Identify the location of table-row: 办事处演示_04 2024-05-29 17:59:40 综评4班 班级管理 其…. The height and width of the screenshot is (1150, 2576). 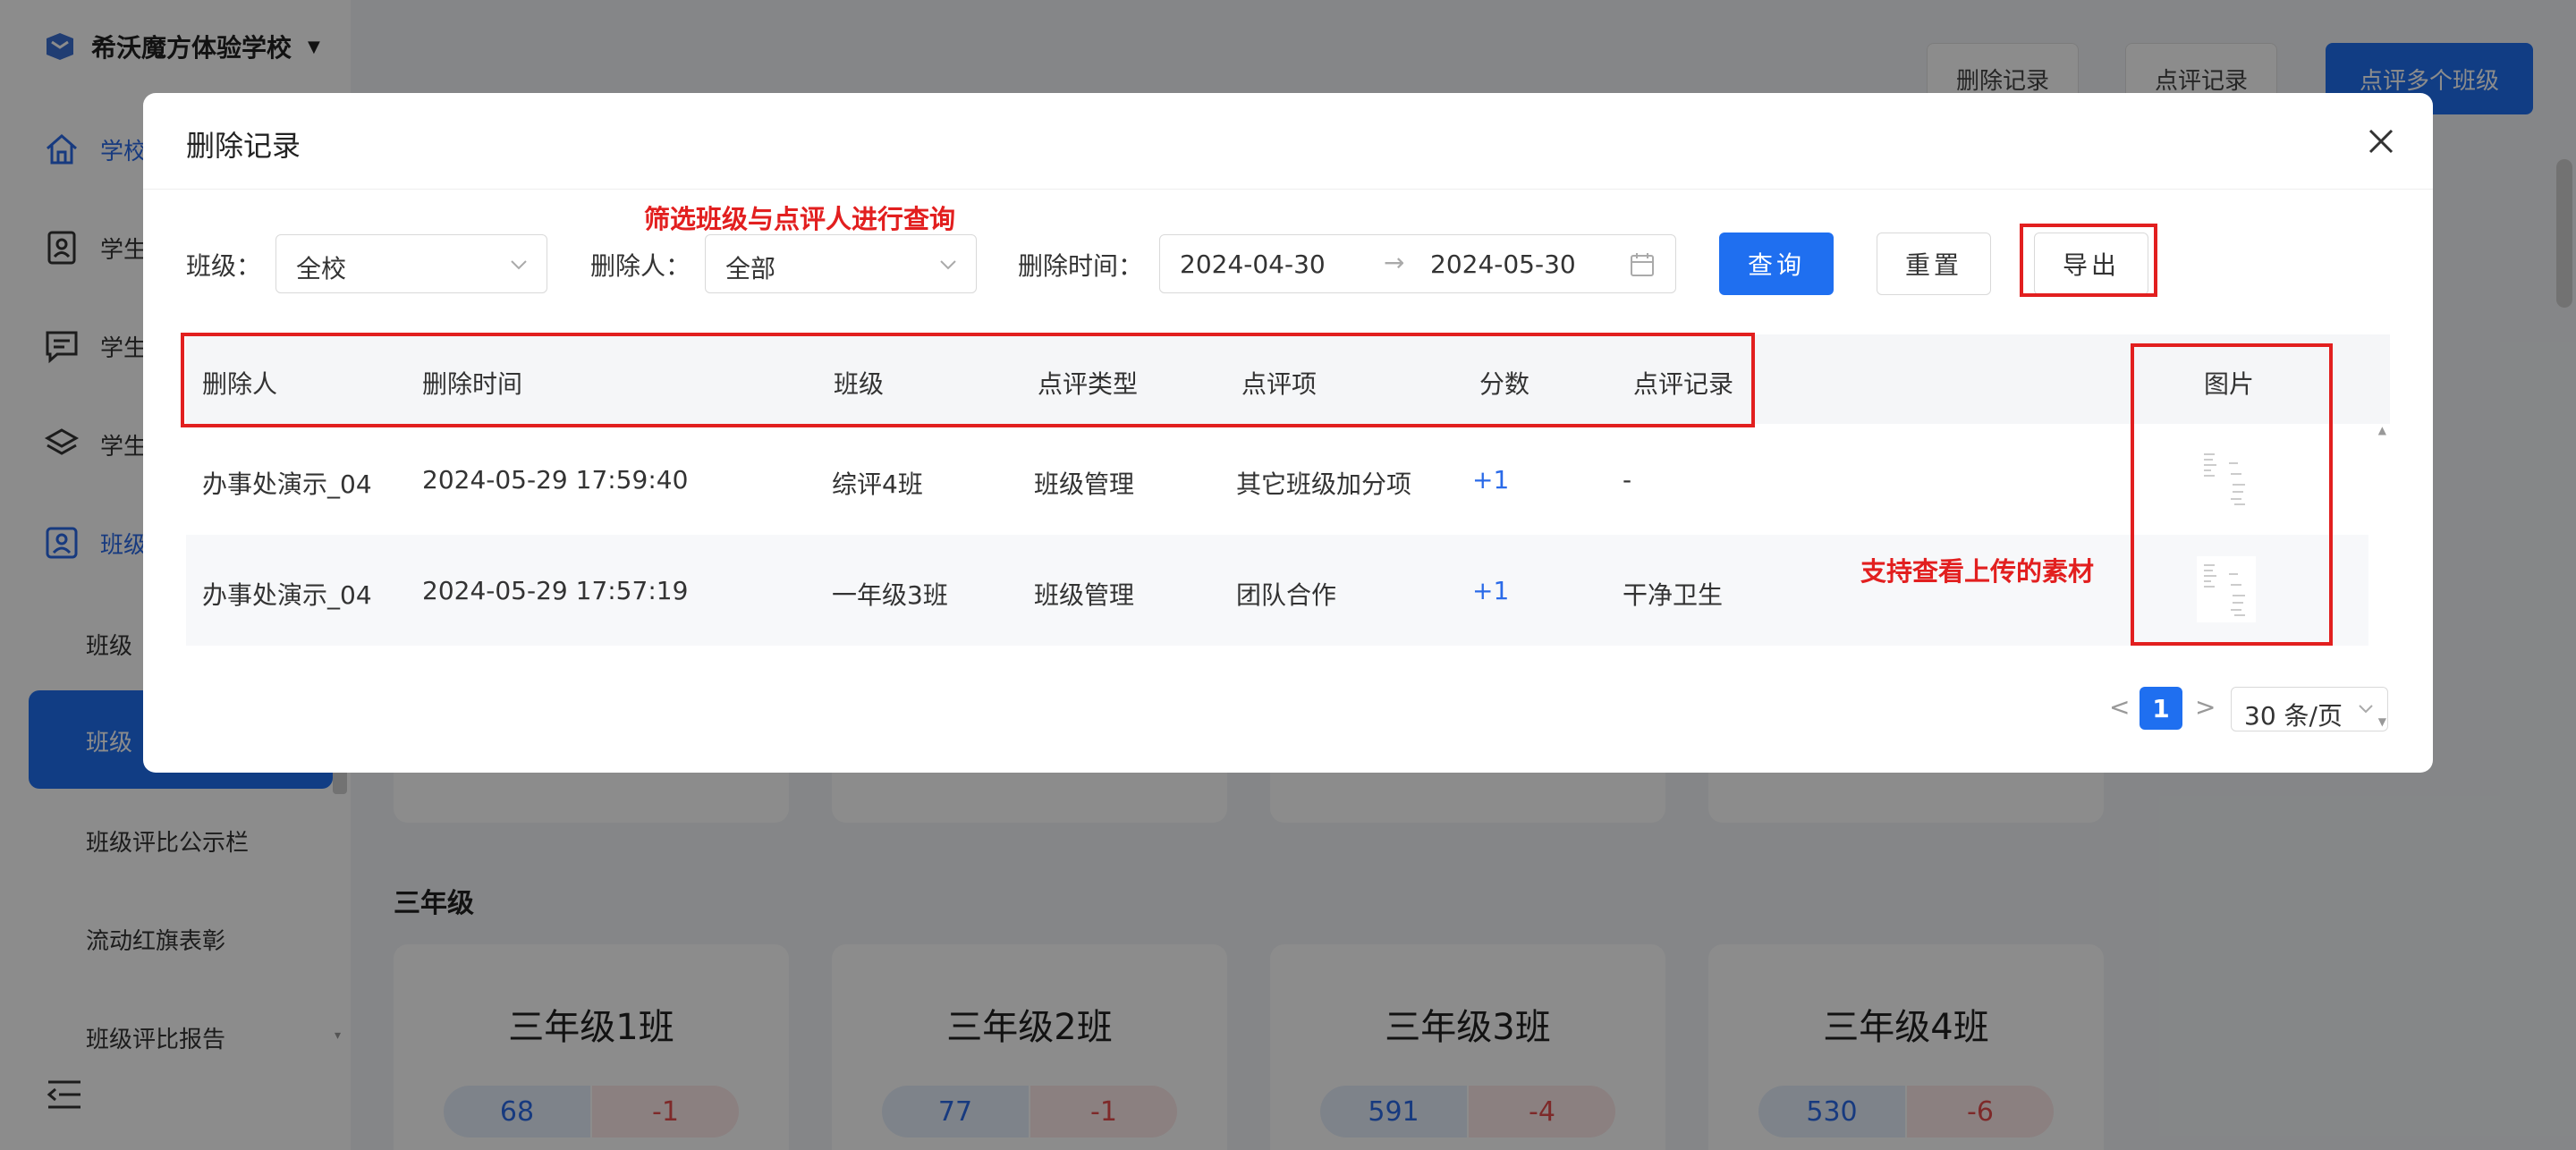
(1277, 479).